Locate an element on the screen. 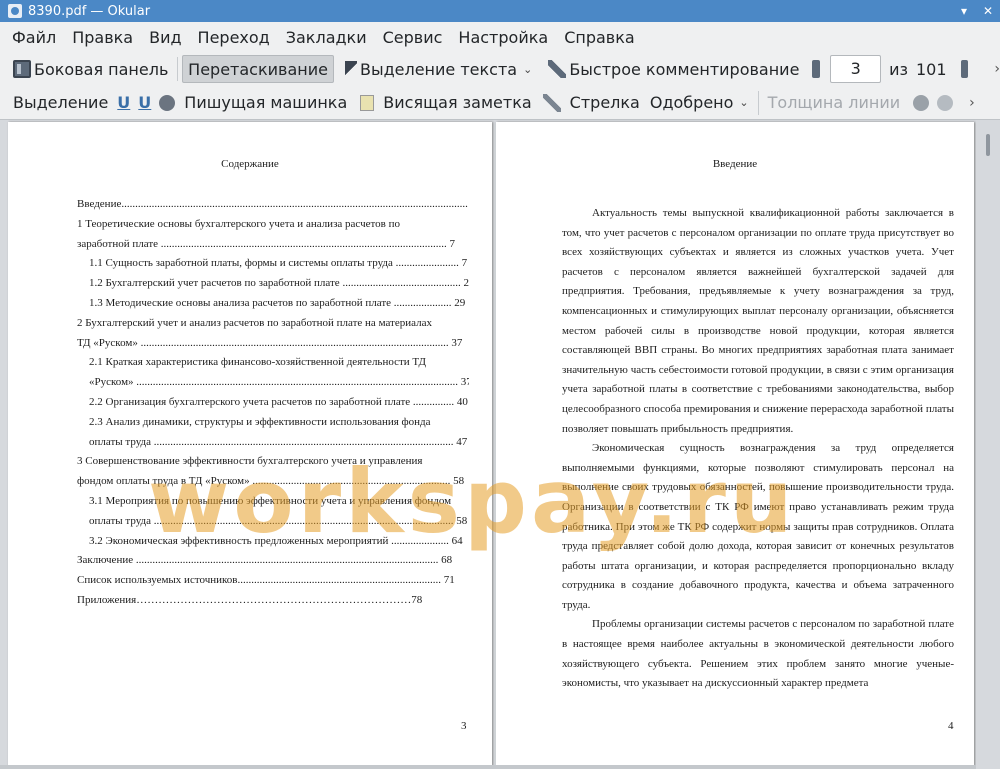  squiggle-underline-icon: U is located at coordinates (144, 102).